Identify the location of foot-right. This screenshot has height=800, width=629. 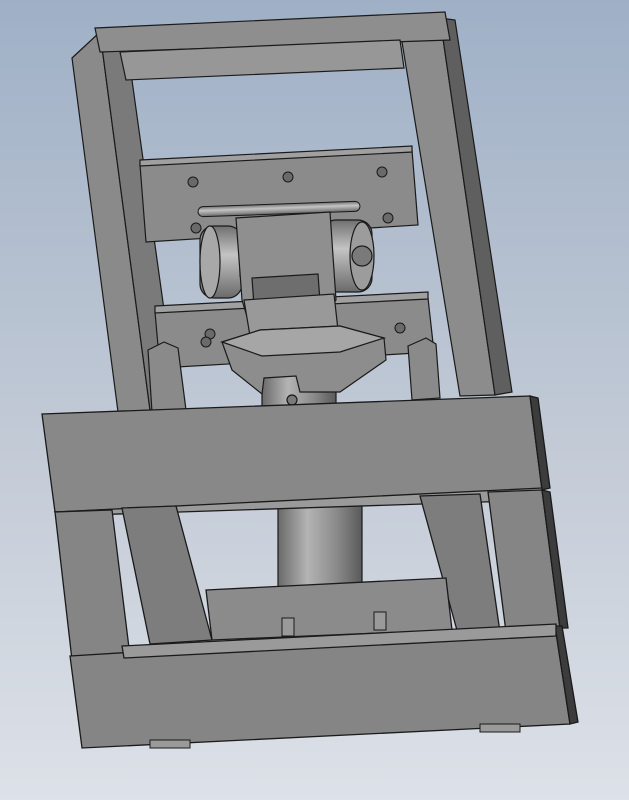
(500, 728).